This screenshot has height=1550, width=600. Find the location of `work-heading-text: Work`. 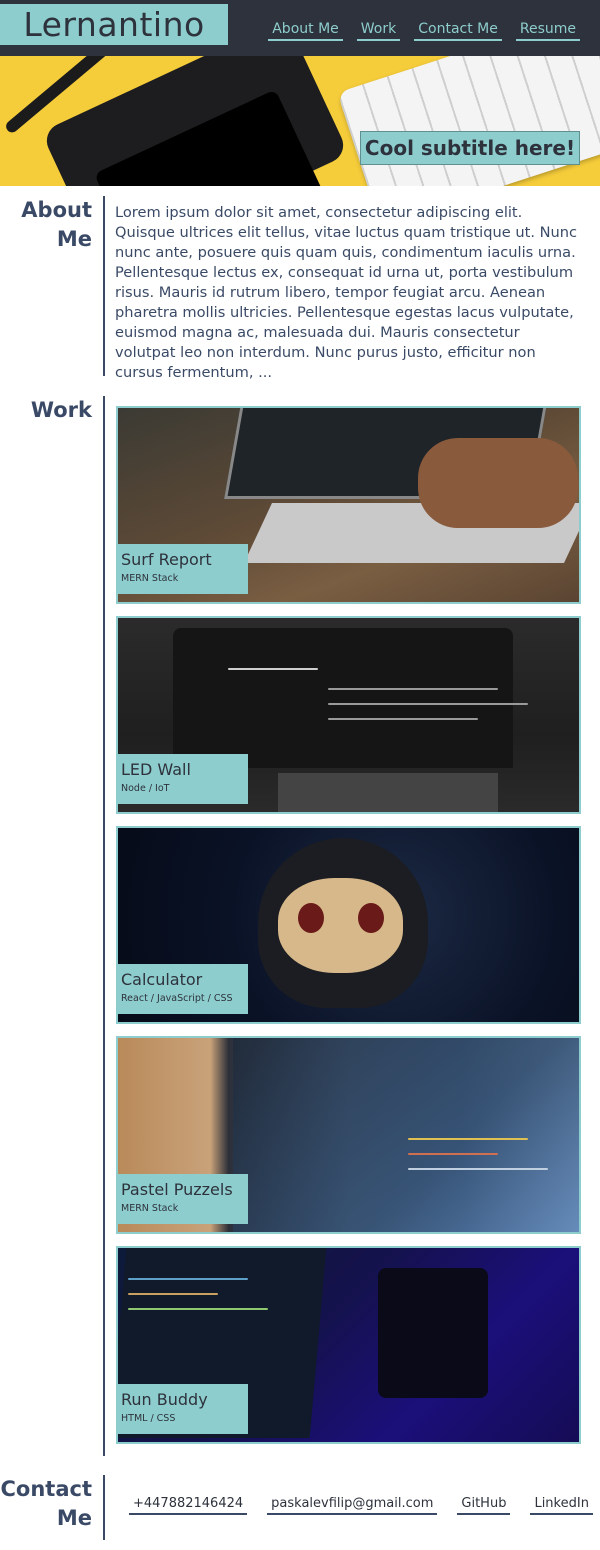

work-heading-text: Work is located at coordinates (61, 410).